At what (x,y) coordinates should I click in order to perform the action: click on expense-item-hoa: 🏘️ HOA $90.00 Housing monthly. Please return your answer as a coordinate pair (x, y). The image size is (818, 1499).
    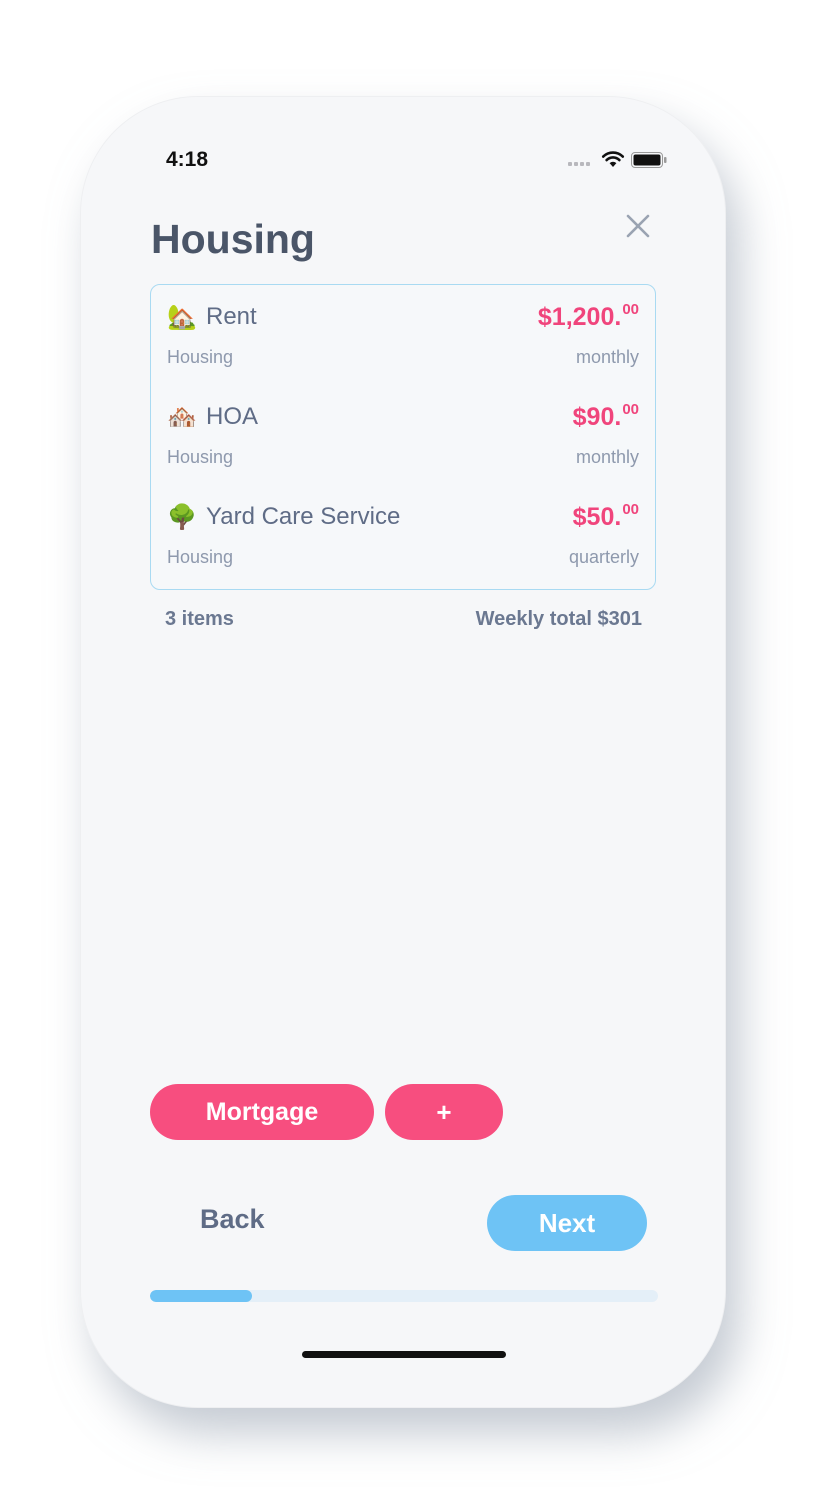
    Looking at the image, I should click on (403, 433).